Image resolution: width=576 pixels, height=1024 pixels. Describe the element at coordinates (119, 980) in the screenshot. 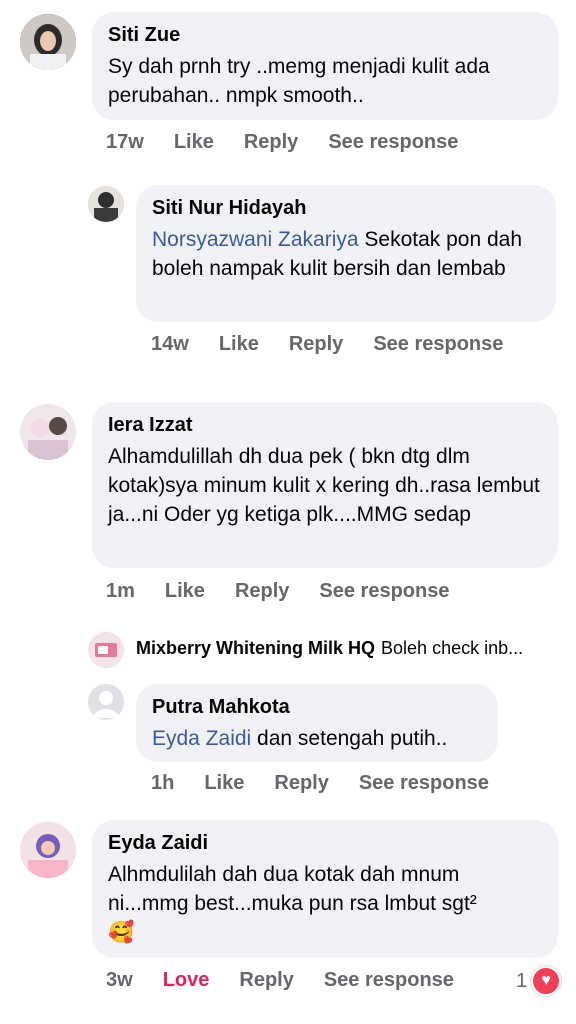

I see `timestamp: 3w` at that location.